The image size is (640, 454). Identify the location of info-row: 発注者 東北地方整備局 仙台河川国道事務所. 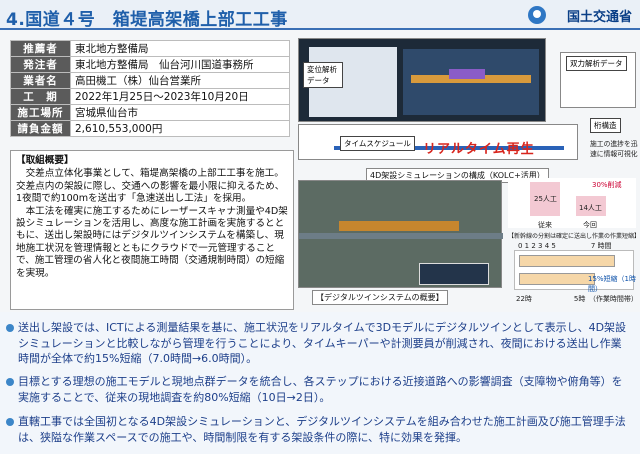
(150, 64).